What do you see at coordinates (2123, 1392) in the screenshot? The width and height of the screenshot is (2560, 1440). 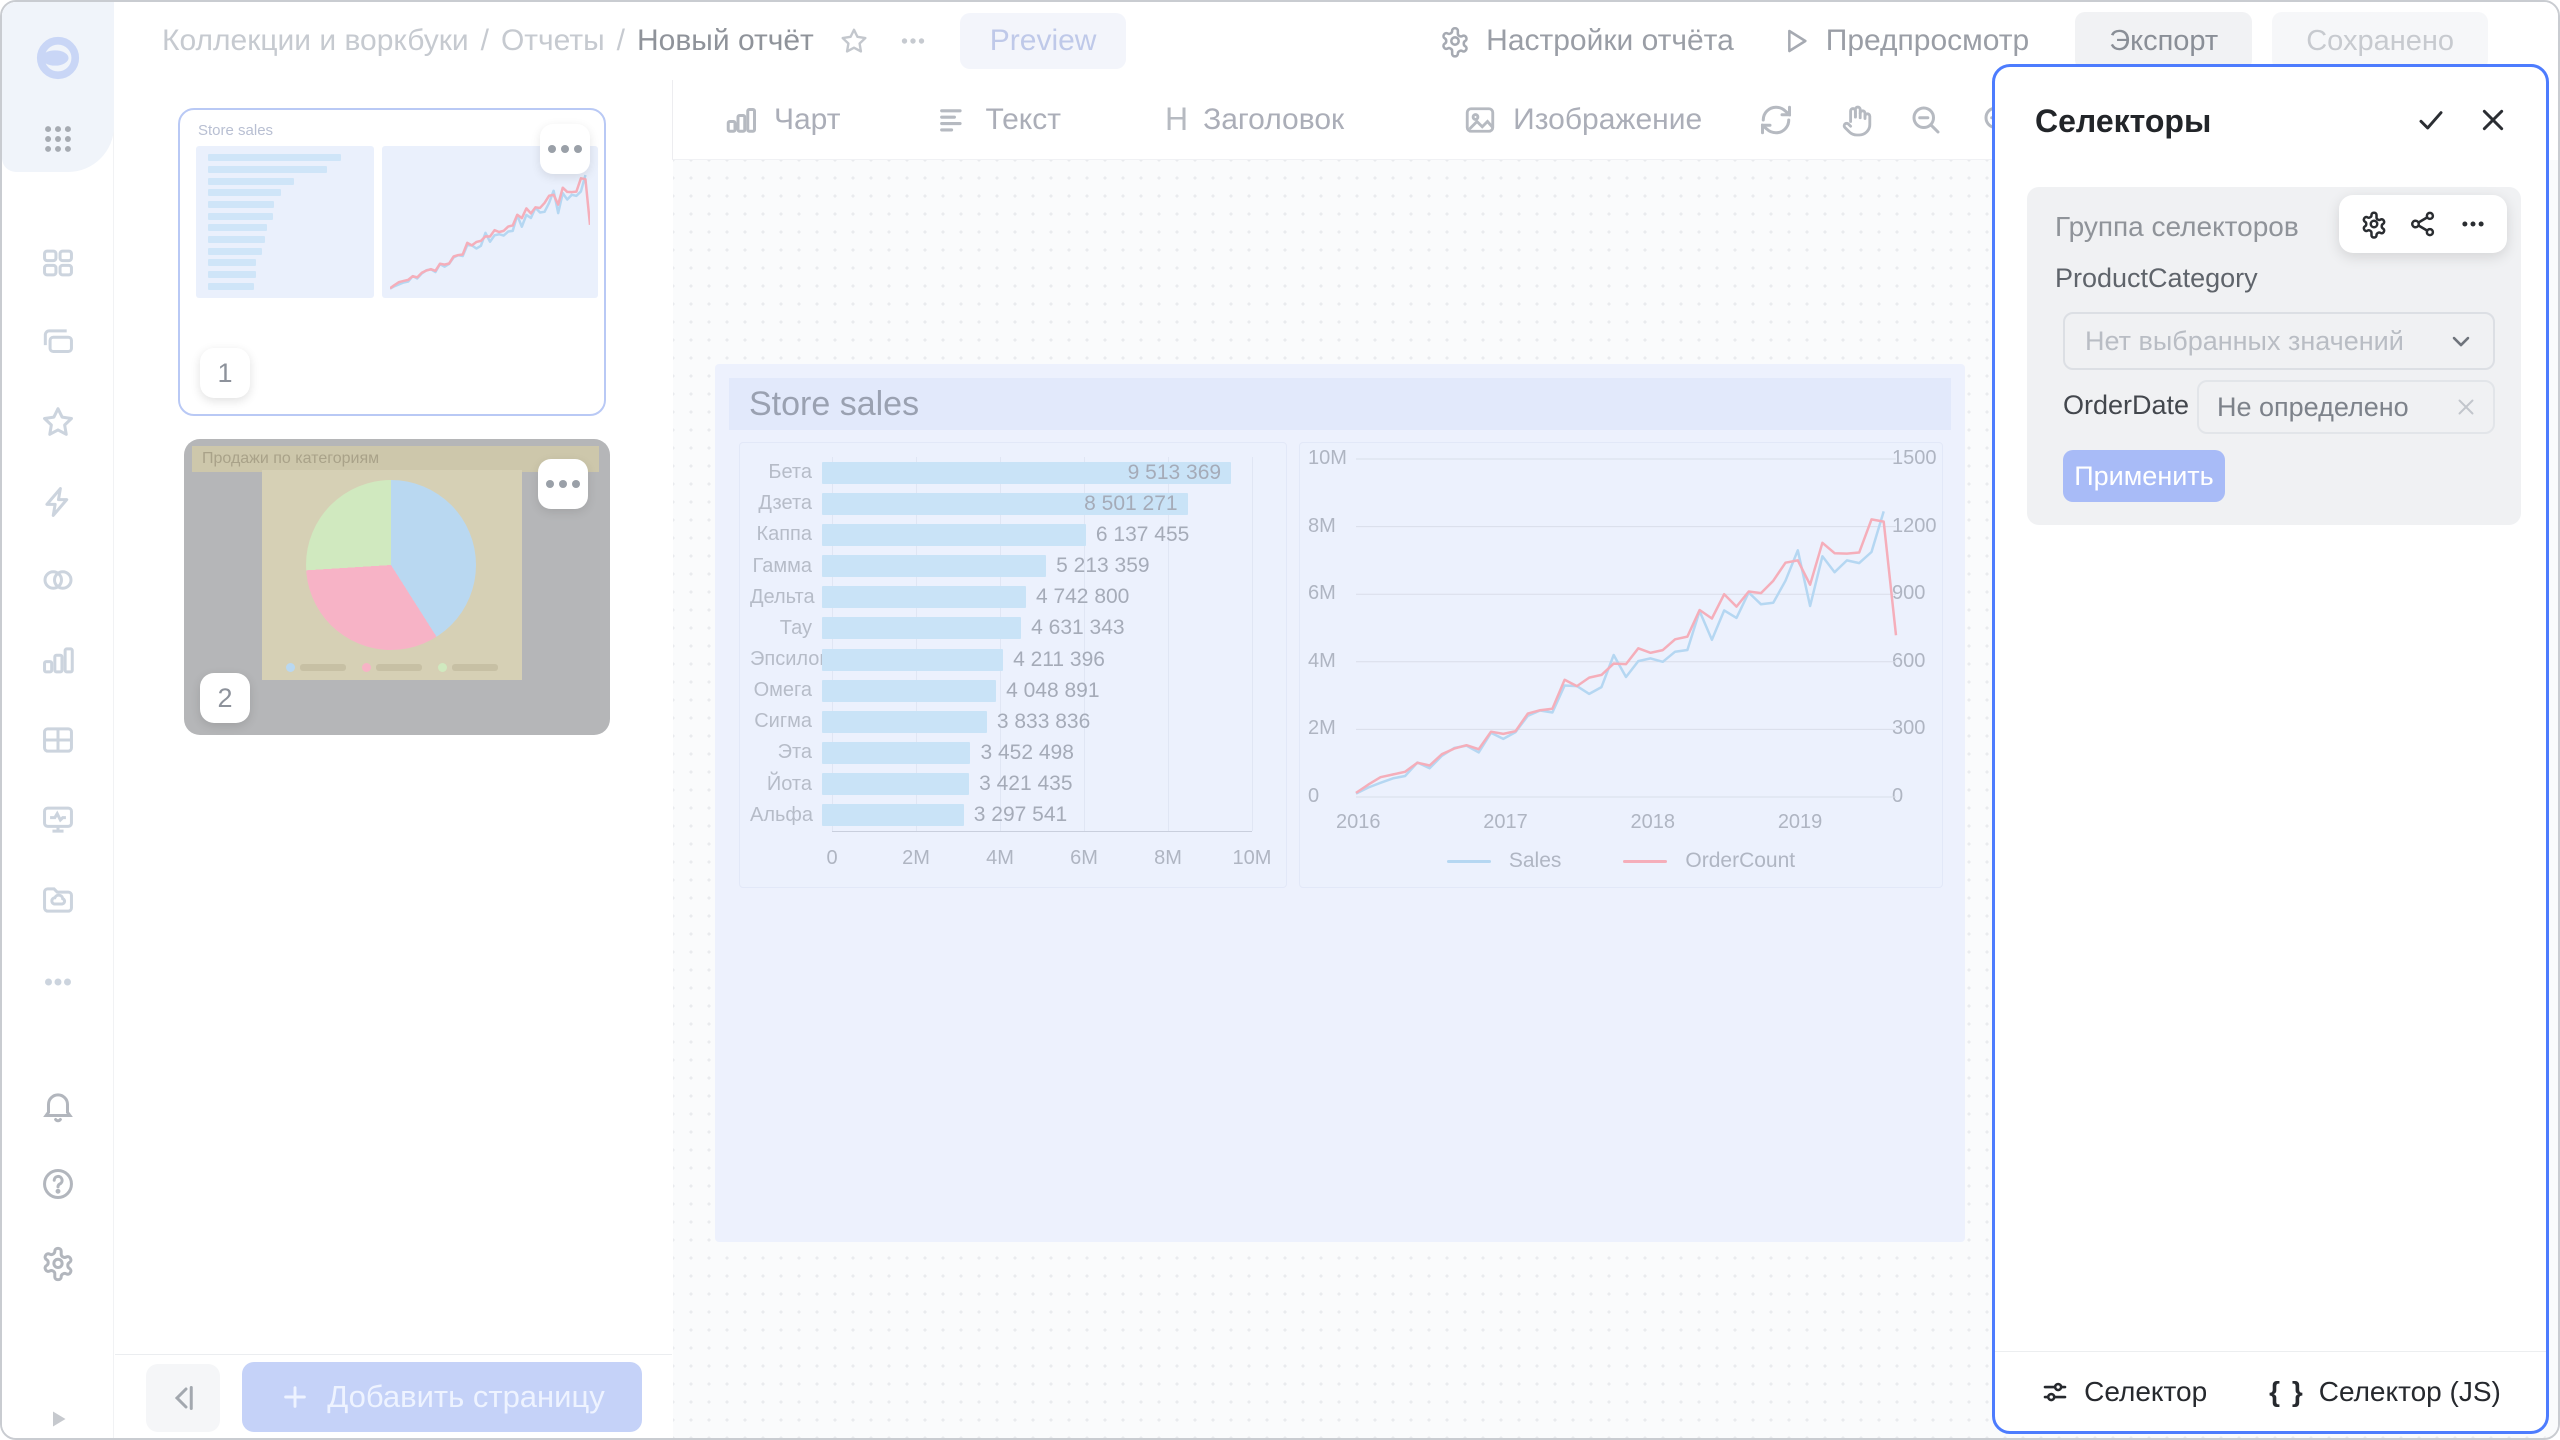 I see `add-selector-button: Селектор` at bounding box center [2123, 1392].